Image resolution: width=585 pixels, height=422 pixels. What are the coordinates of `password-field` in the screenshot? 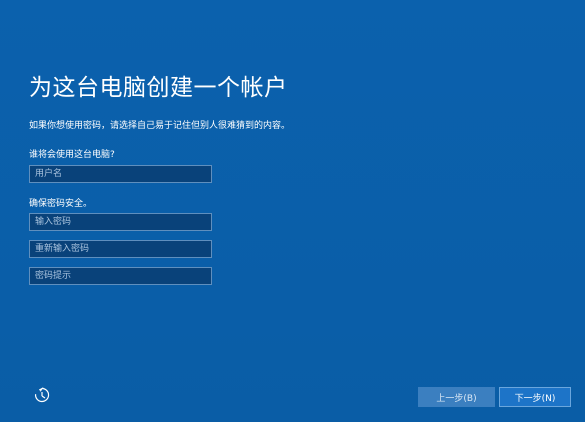 It's located at (120, 222).